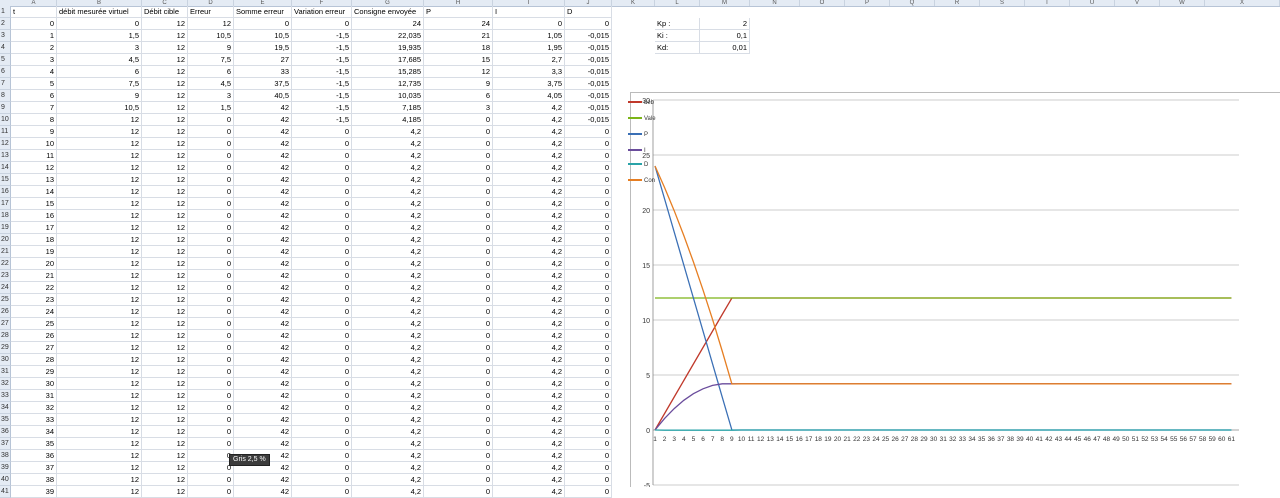 This screenshot has height=498, width=1280. I want to click on column-header-v: V, so click(1137, 3).